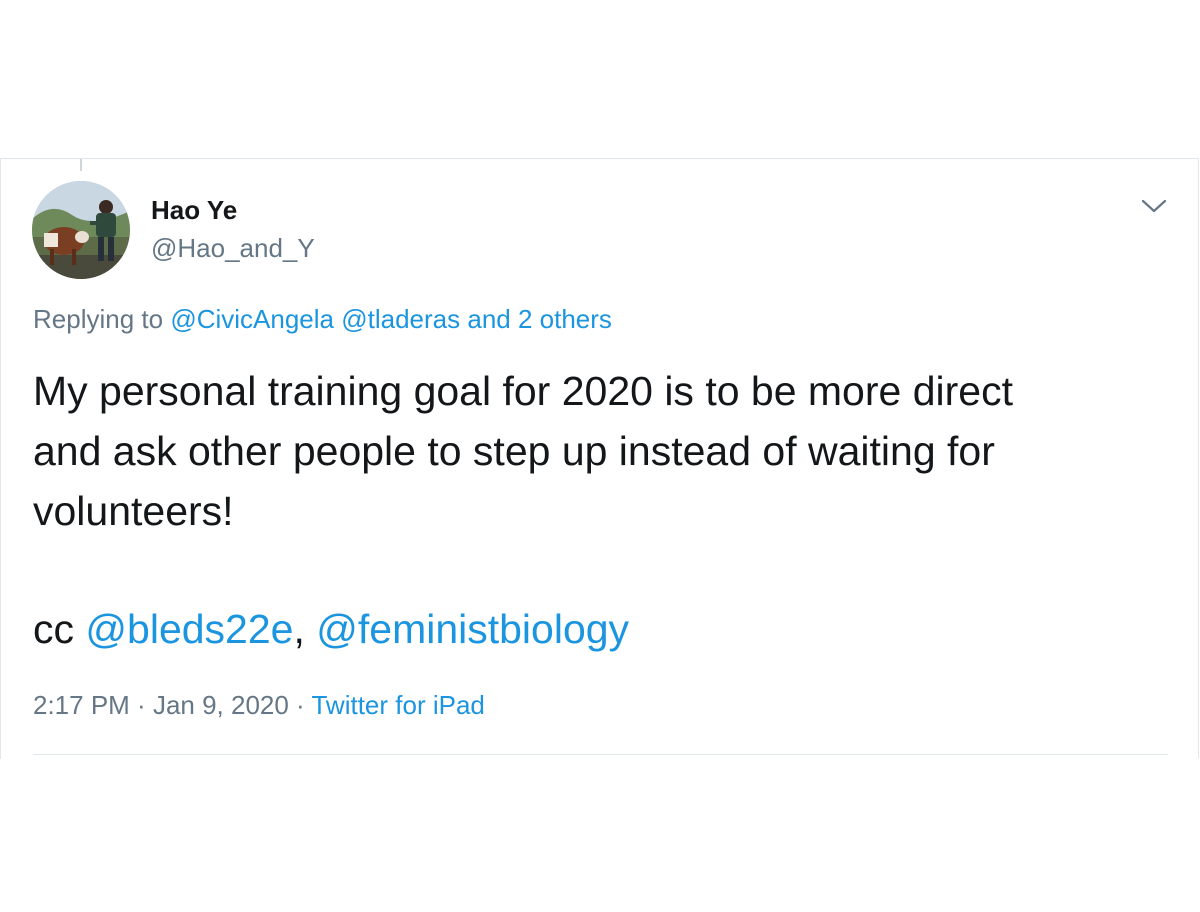 Image resolution: width=1200 pixels, height=912 pixels. Describe the element at coordinates (194, 210) in the screenshot. I see `author-display-name: Hao Ye` at that location.